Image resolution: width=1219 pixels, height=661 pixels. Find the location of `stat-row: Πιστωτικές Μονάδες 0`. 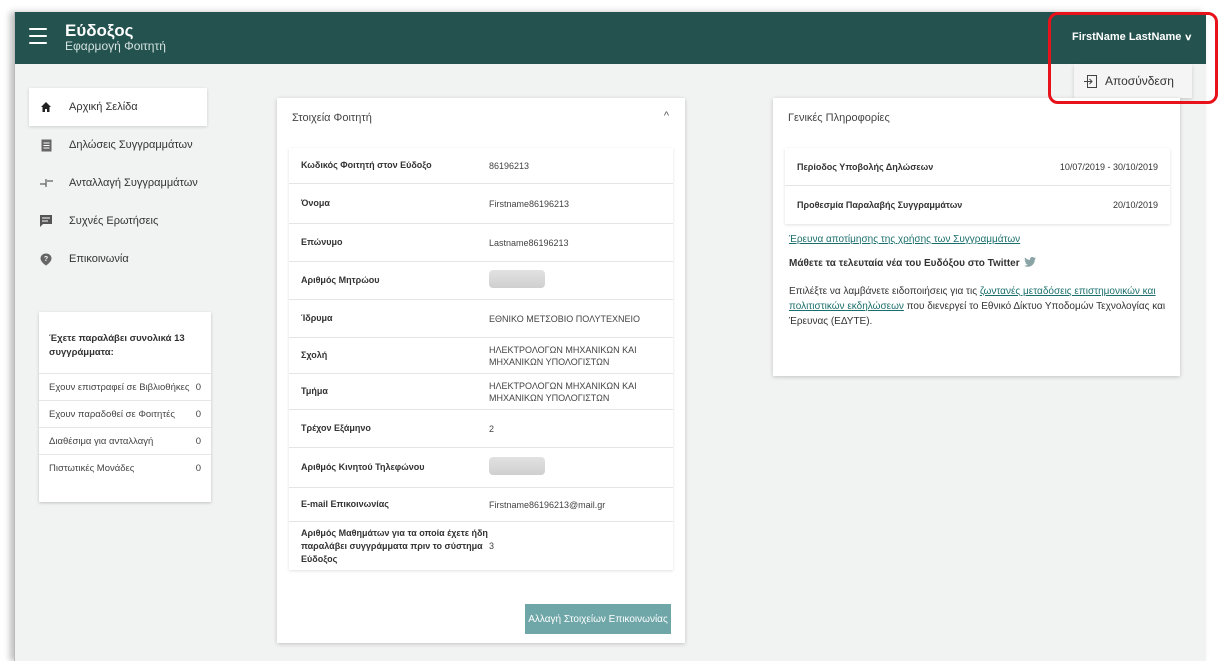

stat-row: Πιστωτικές Μονάδες 0 is located at coordinates (125, 468).